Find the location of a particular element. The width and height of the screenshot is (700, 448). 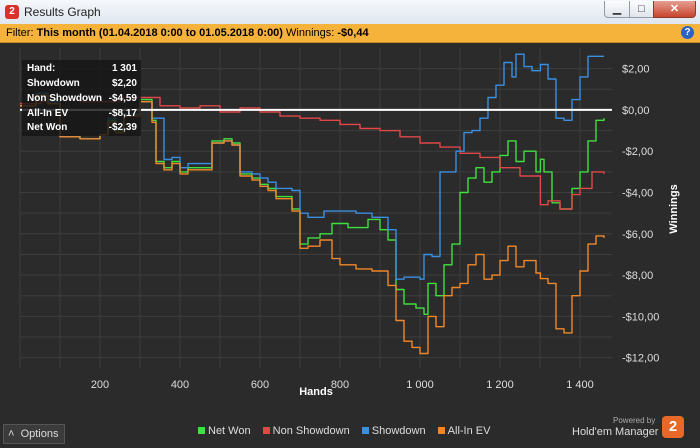

help-icon: ? is located at coordinates (687, 32).